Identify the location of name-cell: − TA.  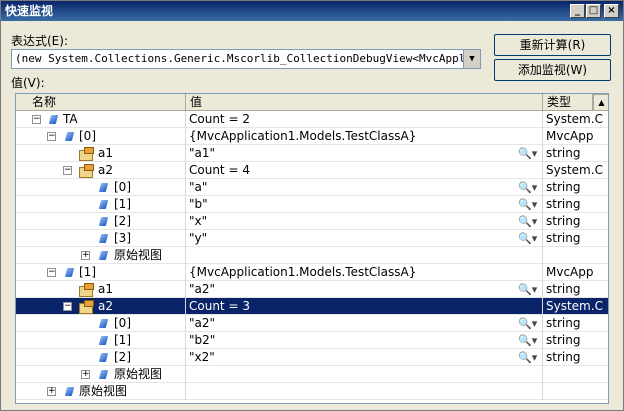
(107, 119).